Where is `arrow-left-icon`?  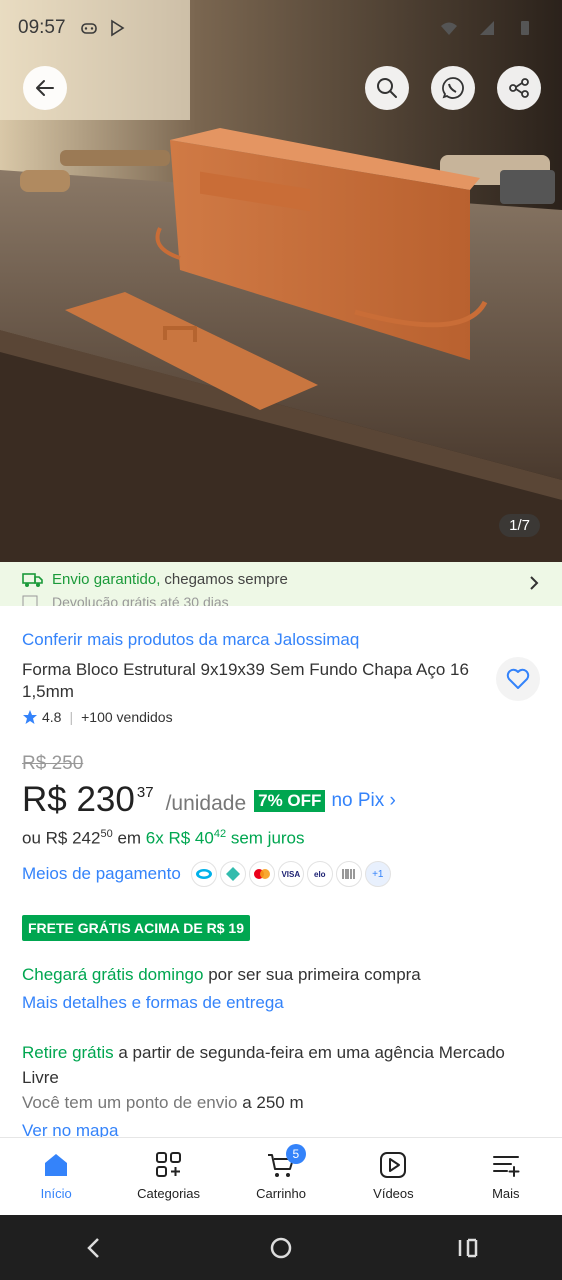
arrow-left-icon is located at coordinates (45, 88).